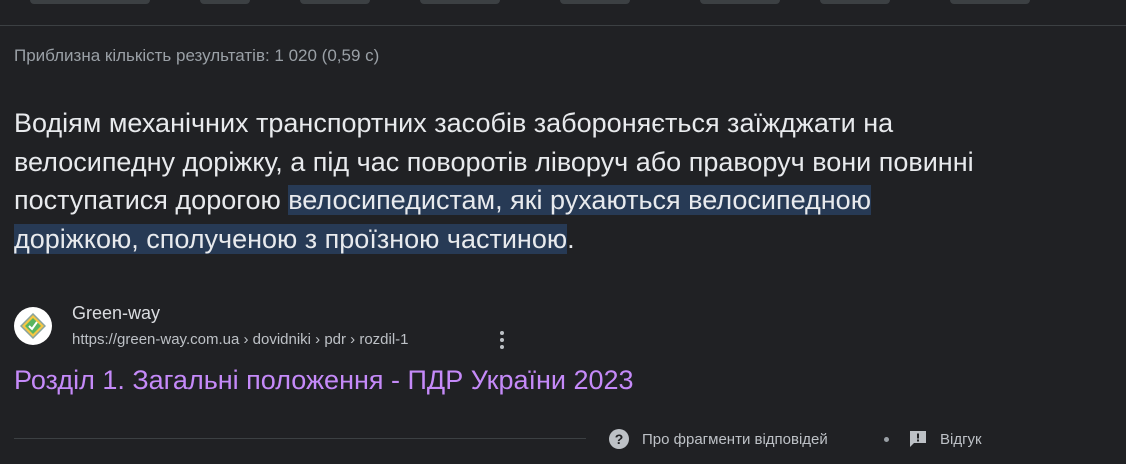 This screenshot has width=1126, height=464. I want to click on feedback-button: Відгук, so click(945, 439).